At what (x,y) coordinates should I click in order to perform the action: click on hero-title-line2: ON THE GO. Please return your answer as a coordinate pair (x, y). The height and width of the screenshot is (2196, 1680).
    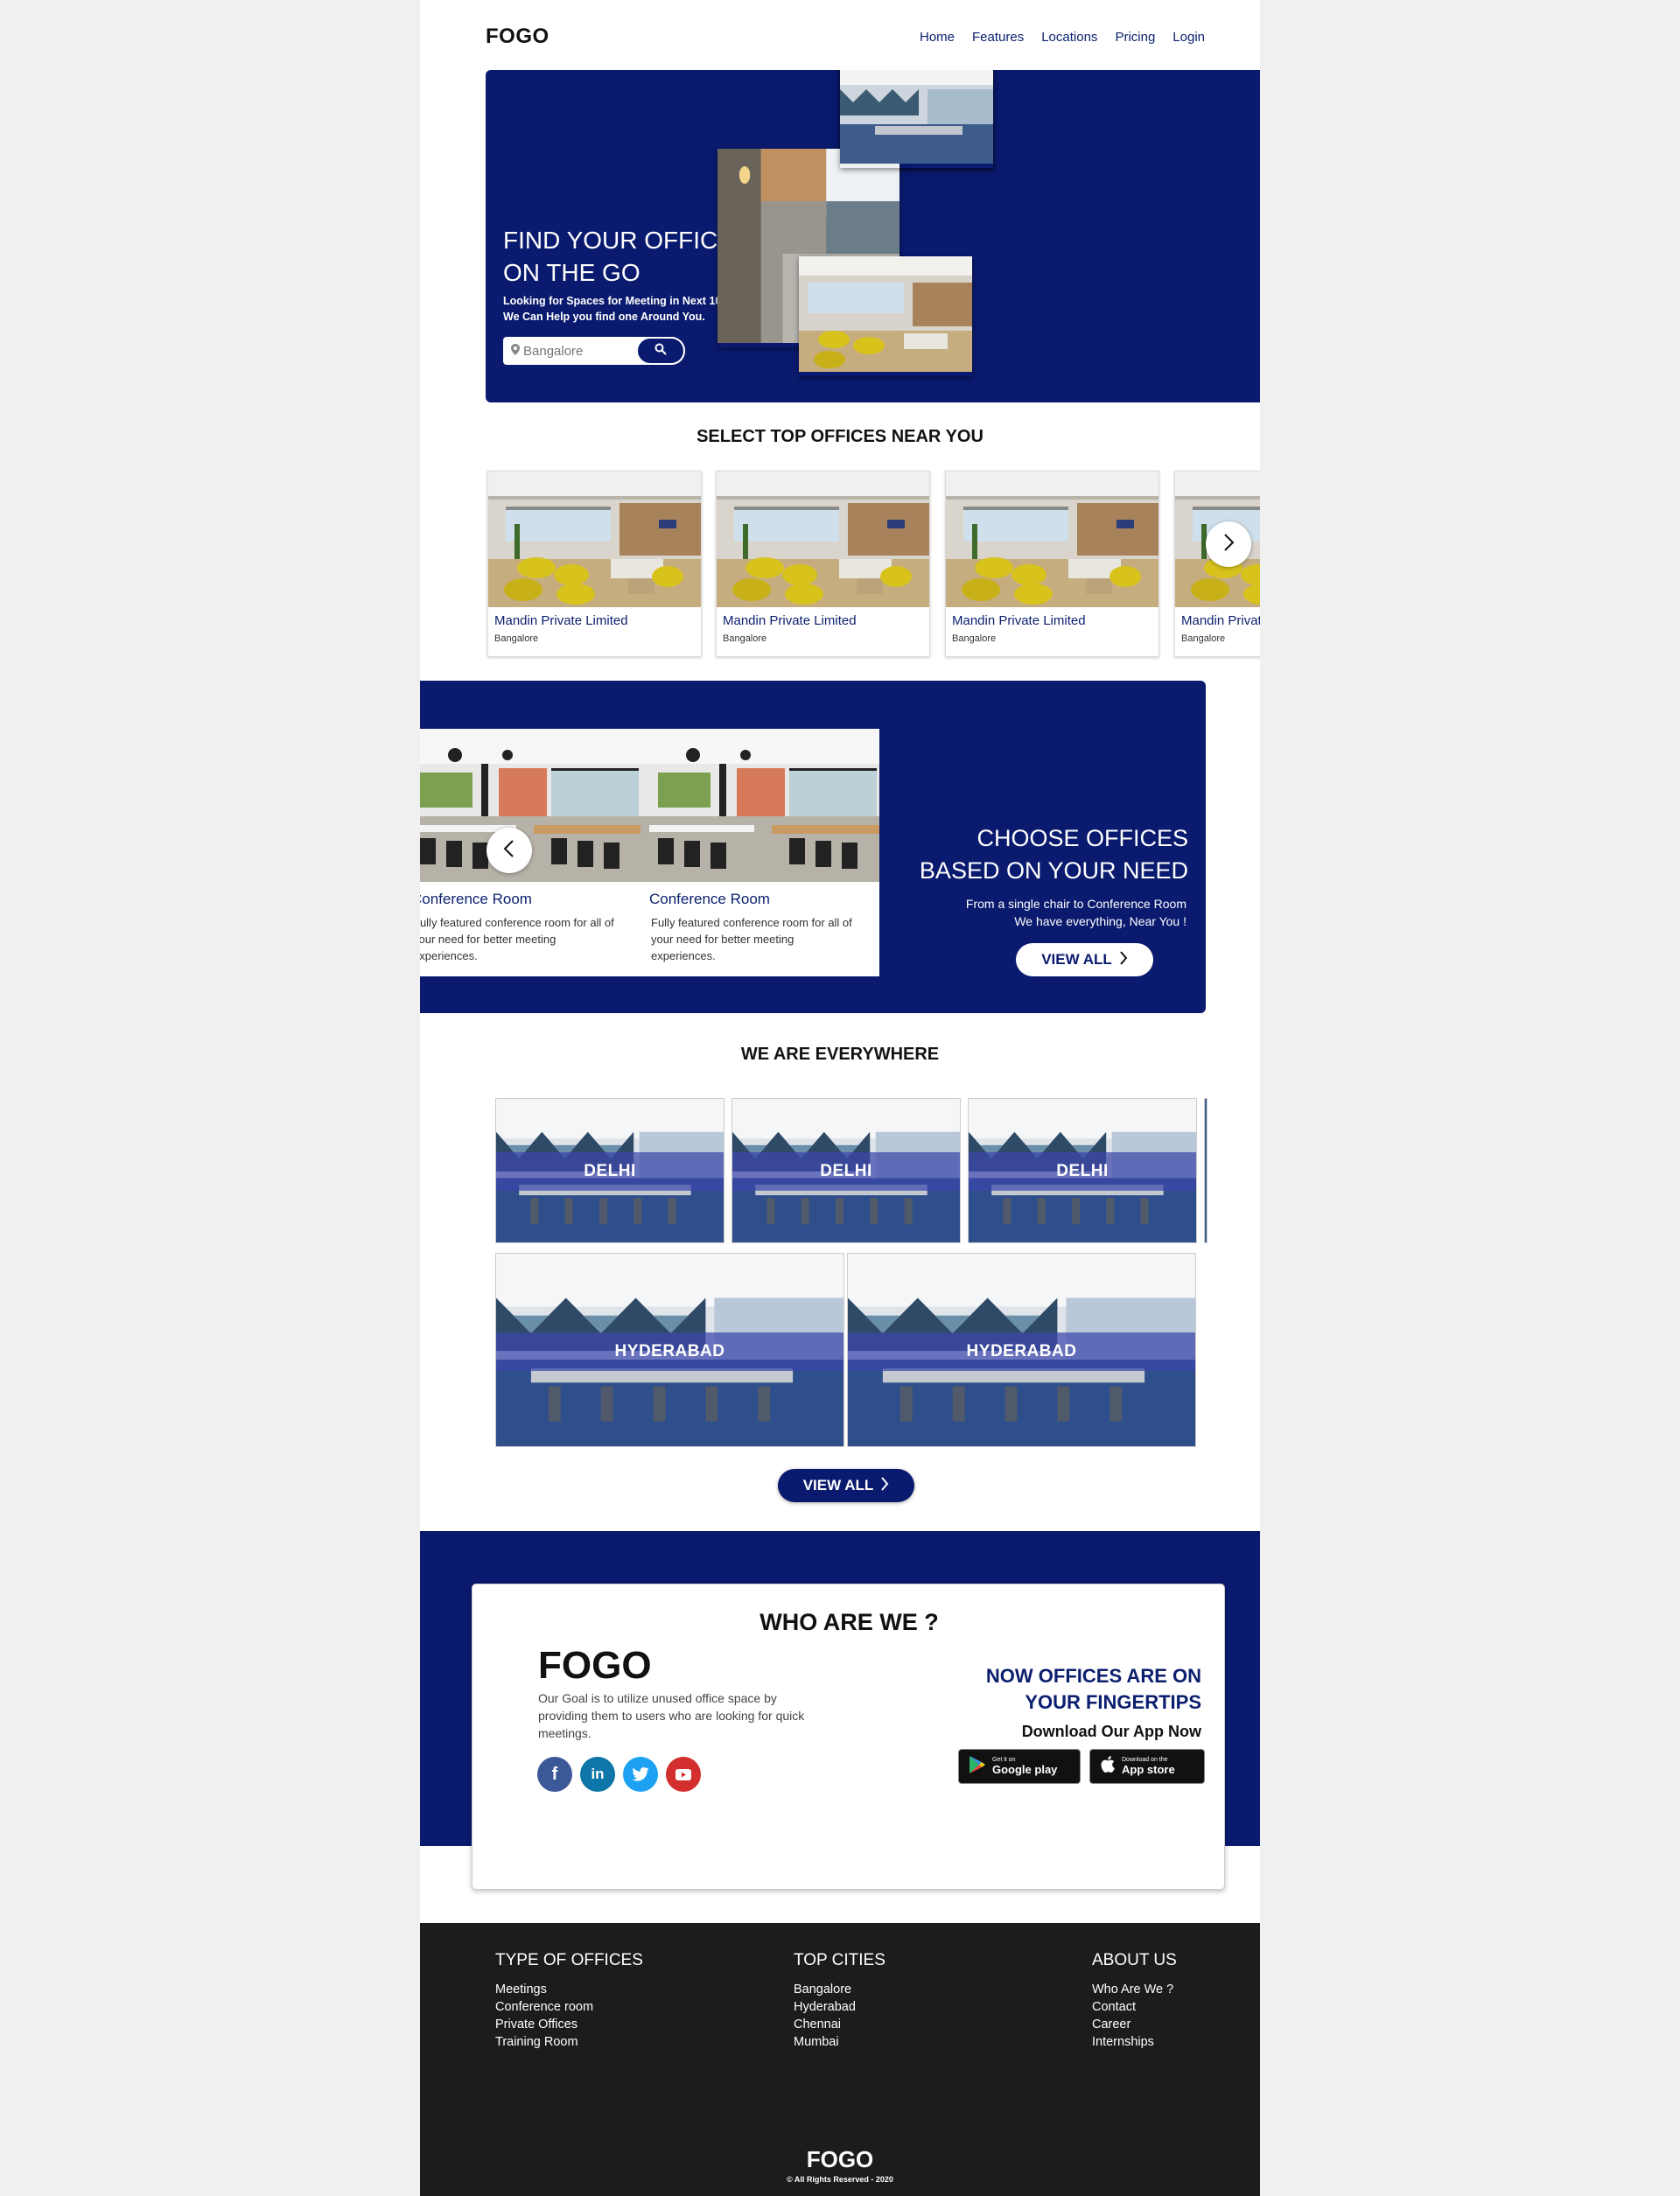
    Looking at the image, I should click on (571, 272).